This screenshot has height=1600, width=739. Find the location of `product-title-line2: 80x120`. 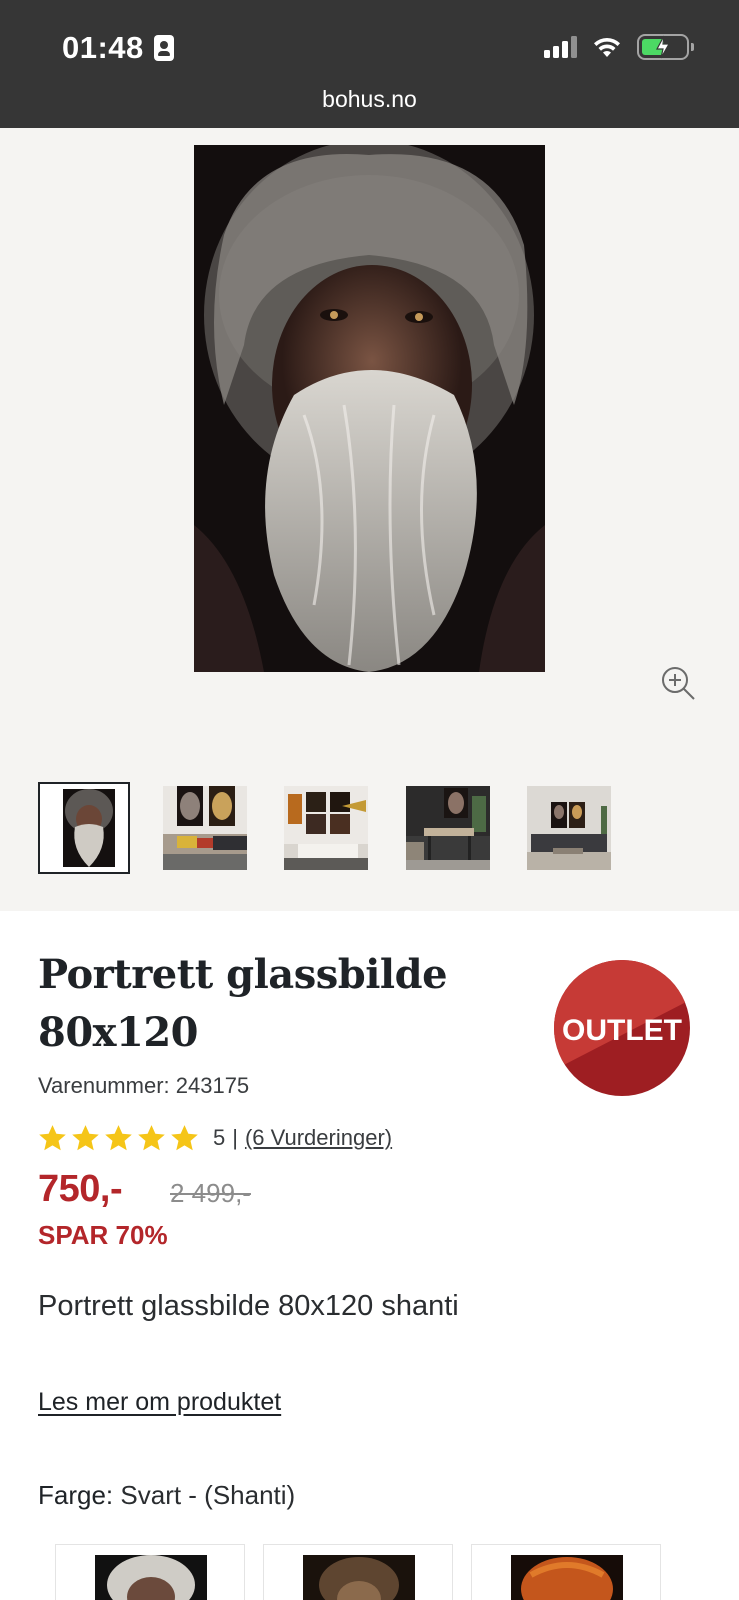

product-title-line2: 80x120 is located at coordinates (118, 1032).